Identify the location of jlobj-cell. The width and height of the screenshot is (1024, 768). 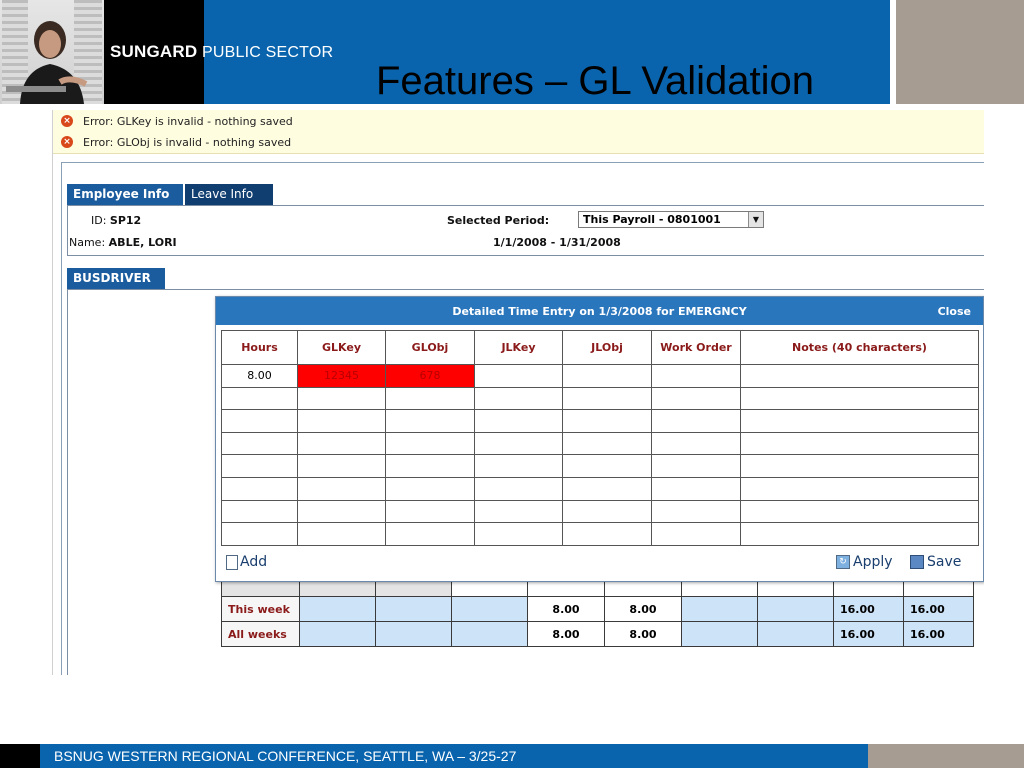
(607, 376).